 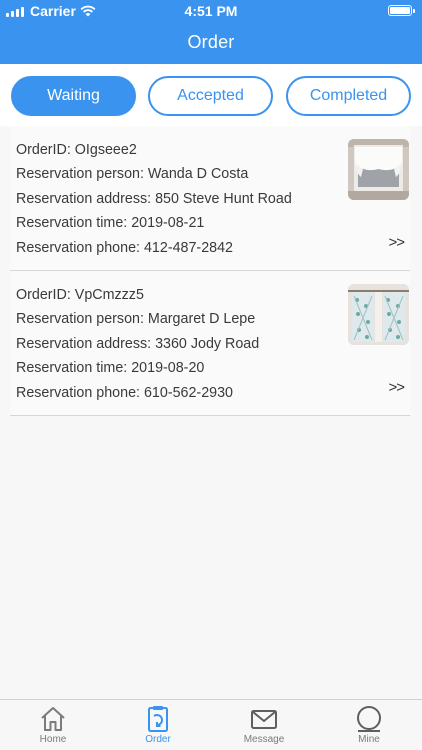 I want to click on reservation-address: Reservation address: 3360 Jody Road, so click(x=138, y=343).